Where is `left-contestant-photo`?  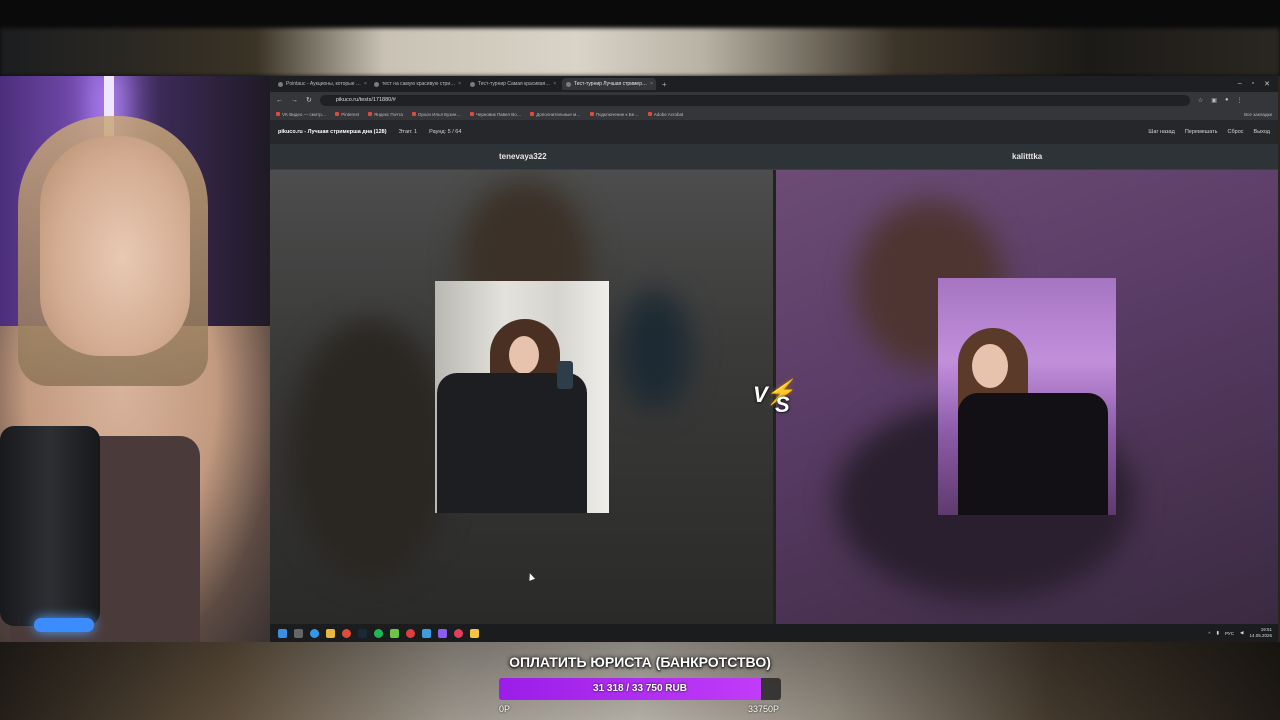
left-contestant-photo is located at coordinates (522, 397).